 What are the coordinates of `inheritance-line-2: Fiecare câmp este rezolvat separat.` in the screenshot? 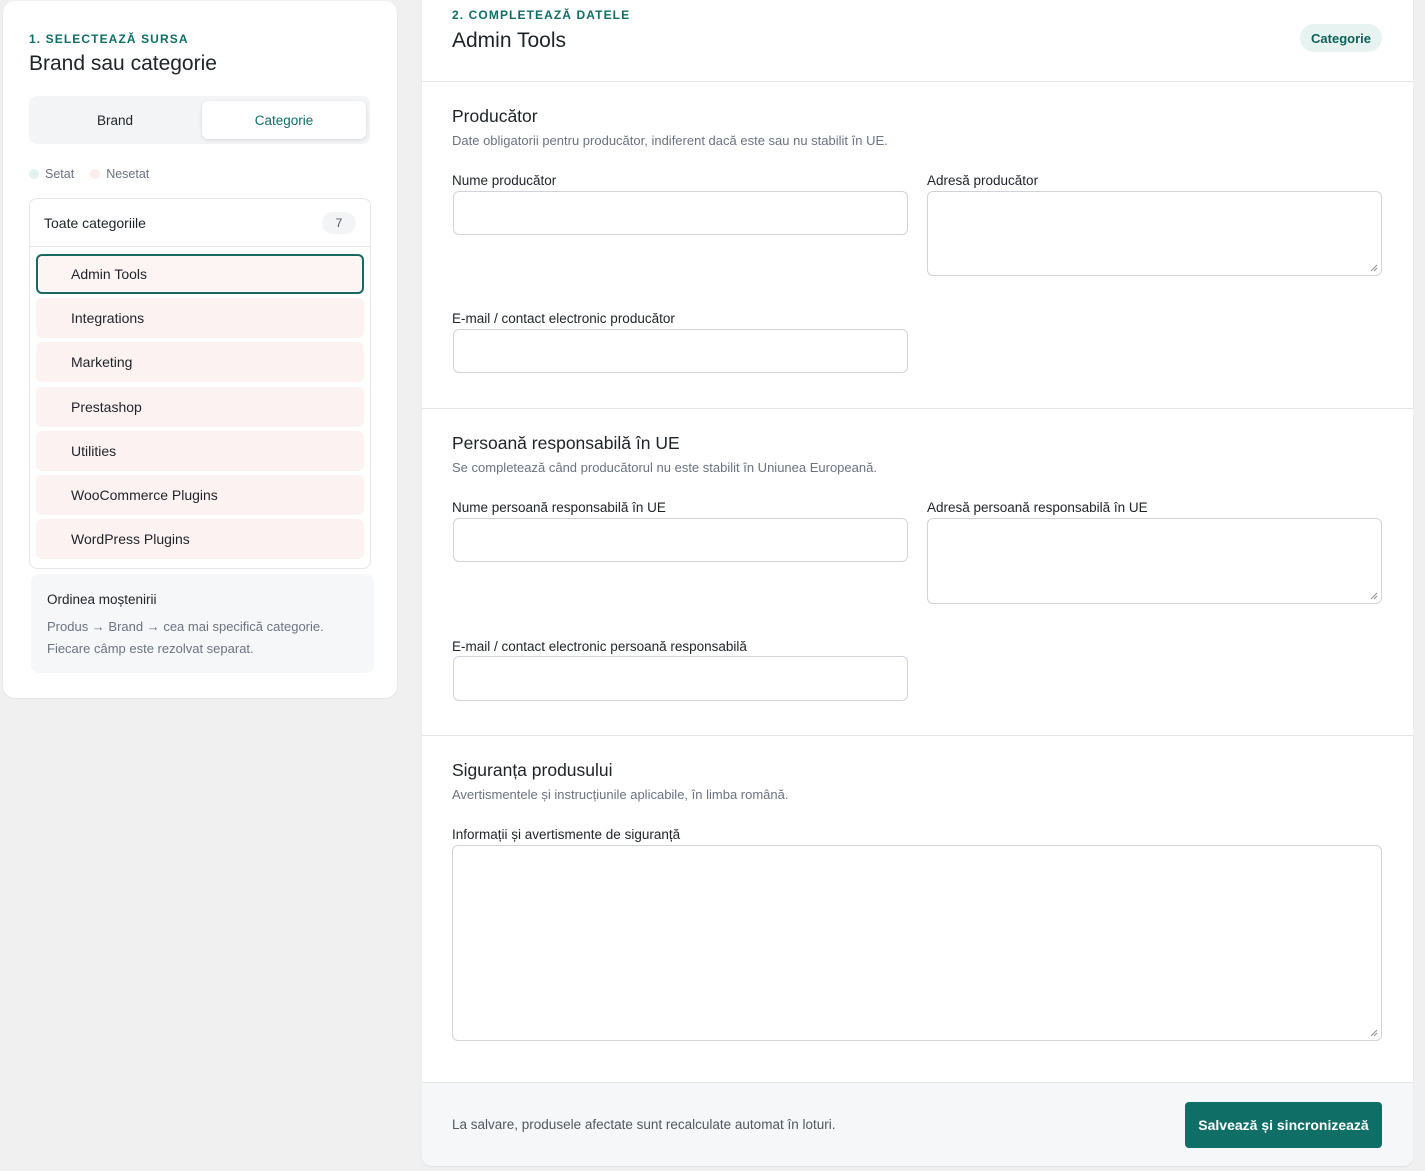 It's located at (150, 648).